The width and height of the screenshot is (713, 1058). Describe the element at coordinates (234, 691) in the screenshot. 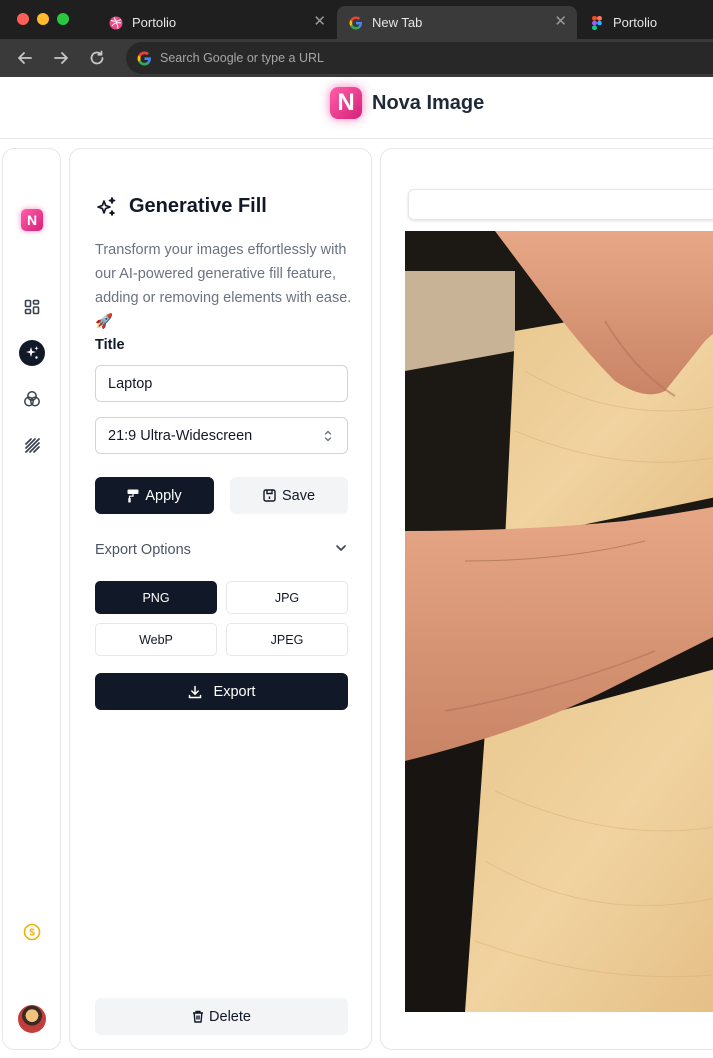

I see `export-button-label: Export` at that location.